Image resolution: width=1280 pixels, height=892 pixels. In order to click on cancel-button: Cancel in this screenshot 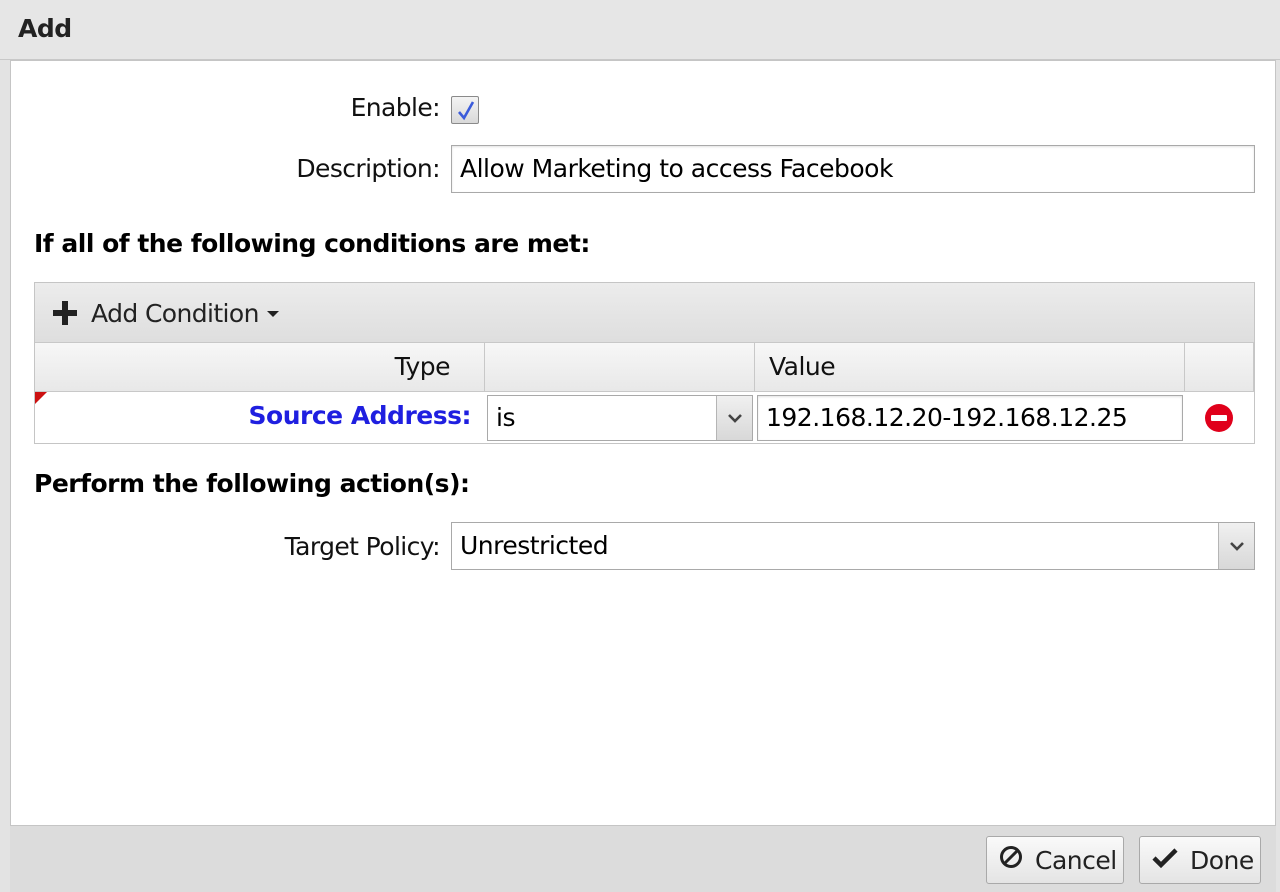, I will do `click(1055, 860)`.